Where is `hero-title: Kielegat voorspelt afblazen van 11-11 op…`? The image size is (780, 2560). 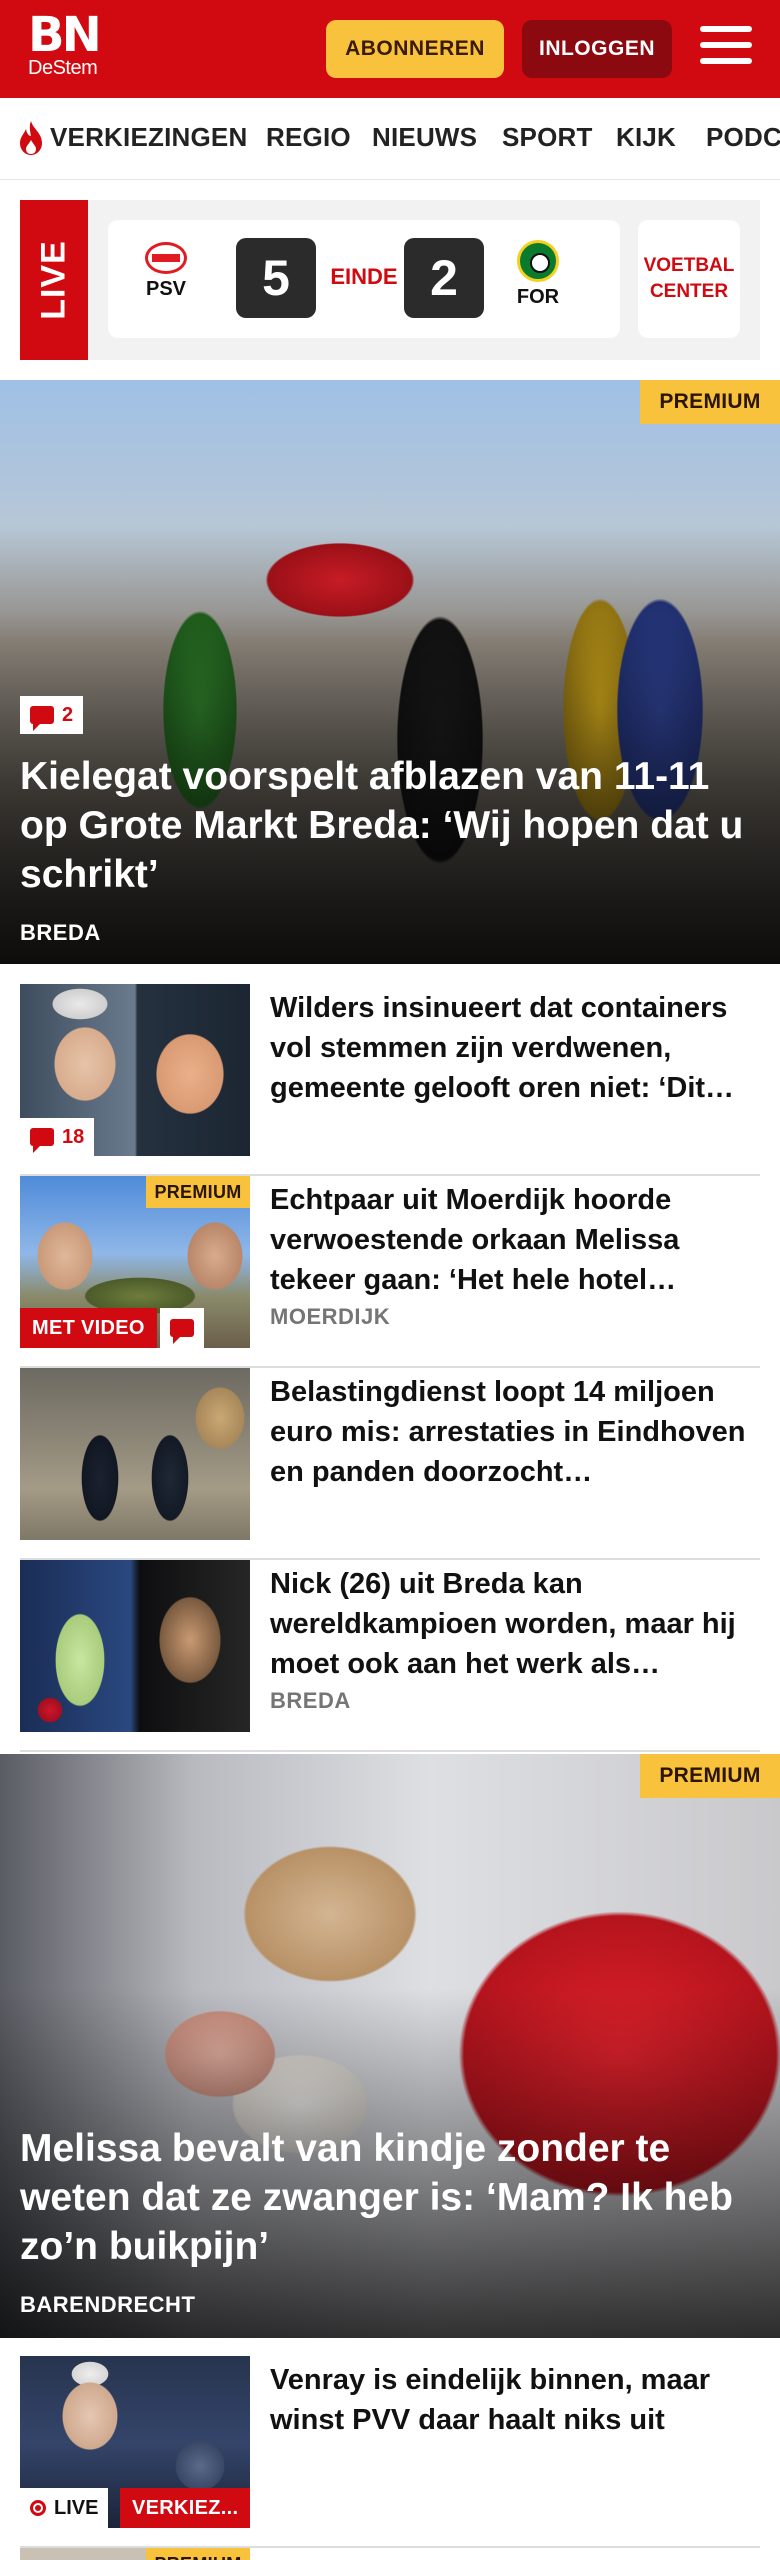
hero-title: Kielegat voorspelt afblazen van 11-11 op… is located at coordinates (390, 825).